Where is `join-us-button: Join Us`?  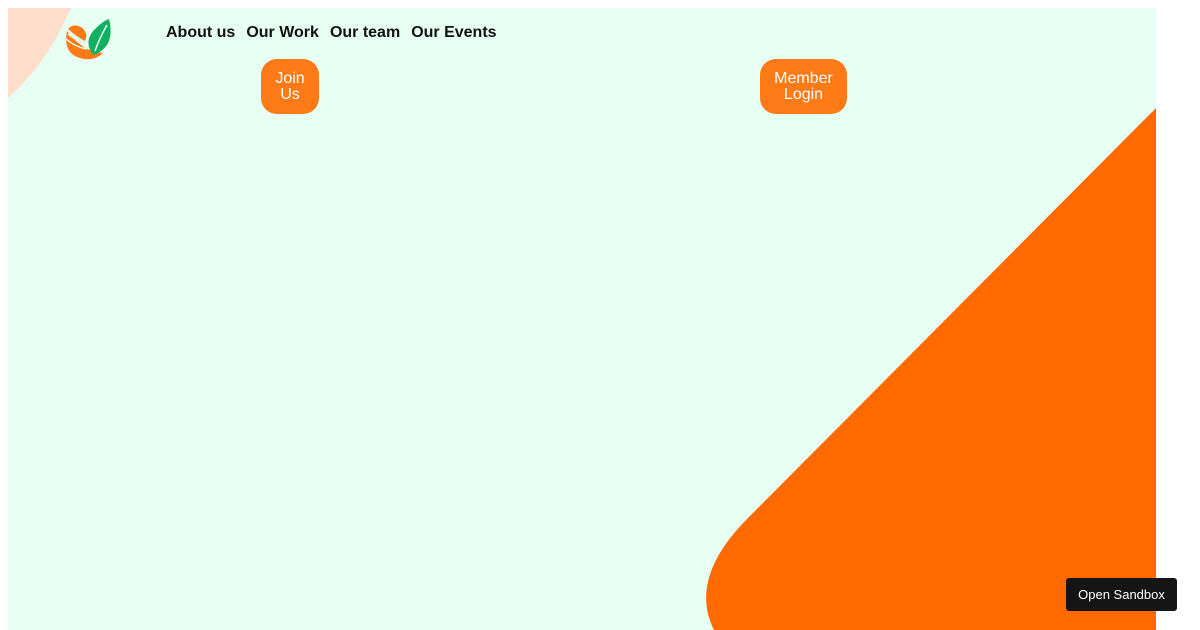 join-us-button: Join Us is located at coordinates (290, 86).